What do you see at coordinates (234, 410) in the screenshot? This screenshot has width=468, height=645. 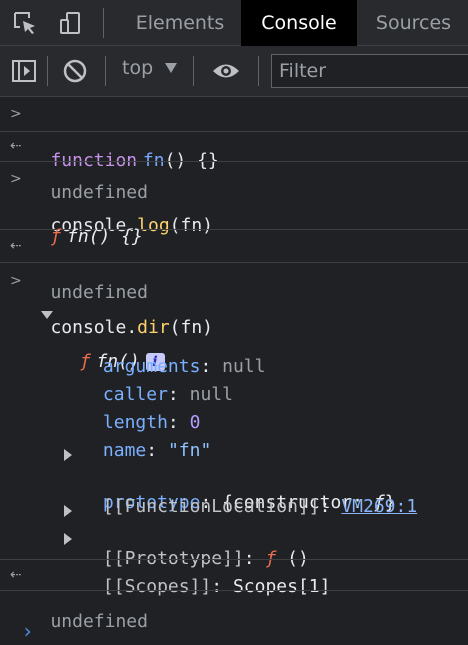 I see `property-row: length: 0` at bounding box center [234, 410].